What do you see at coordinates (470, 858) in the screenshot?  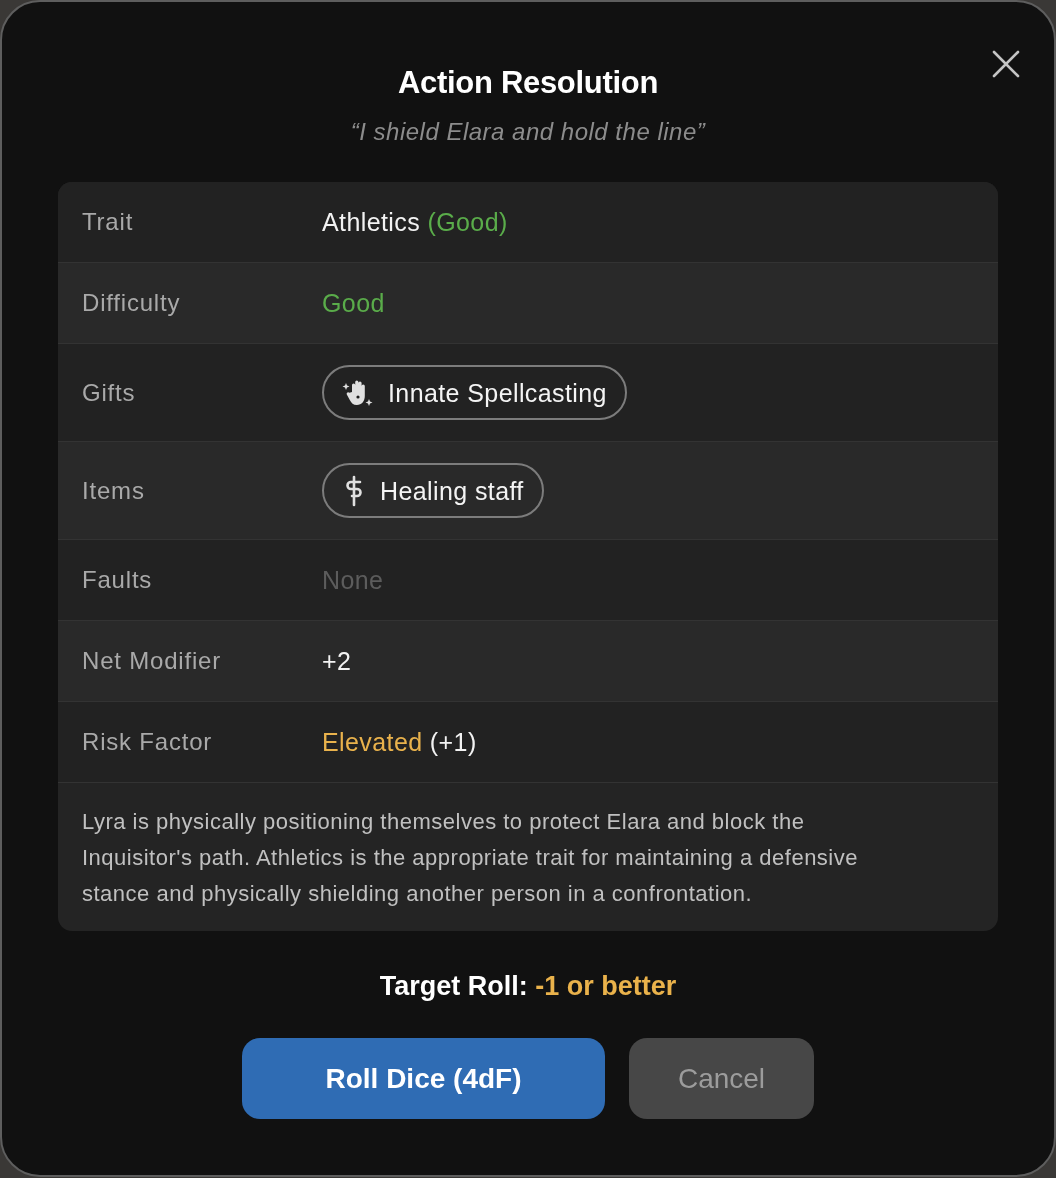 I see `description-text: Lyra is physically positioning themselves to protect Elara and block the Inquisitor's path. Athletics is the appropriate trait for maintaining a defensive stance and physically shielding another person in a confrontation.` at bounding box center [470, 858].